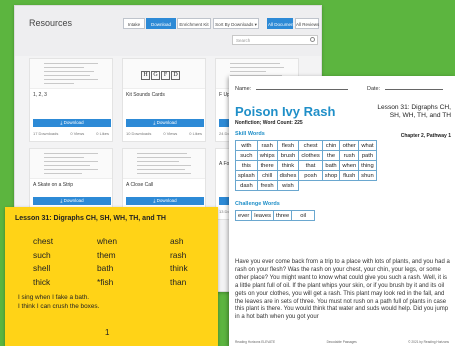  I want to click on word: thick, so click(42, 281).